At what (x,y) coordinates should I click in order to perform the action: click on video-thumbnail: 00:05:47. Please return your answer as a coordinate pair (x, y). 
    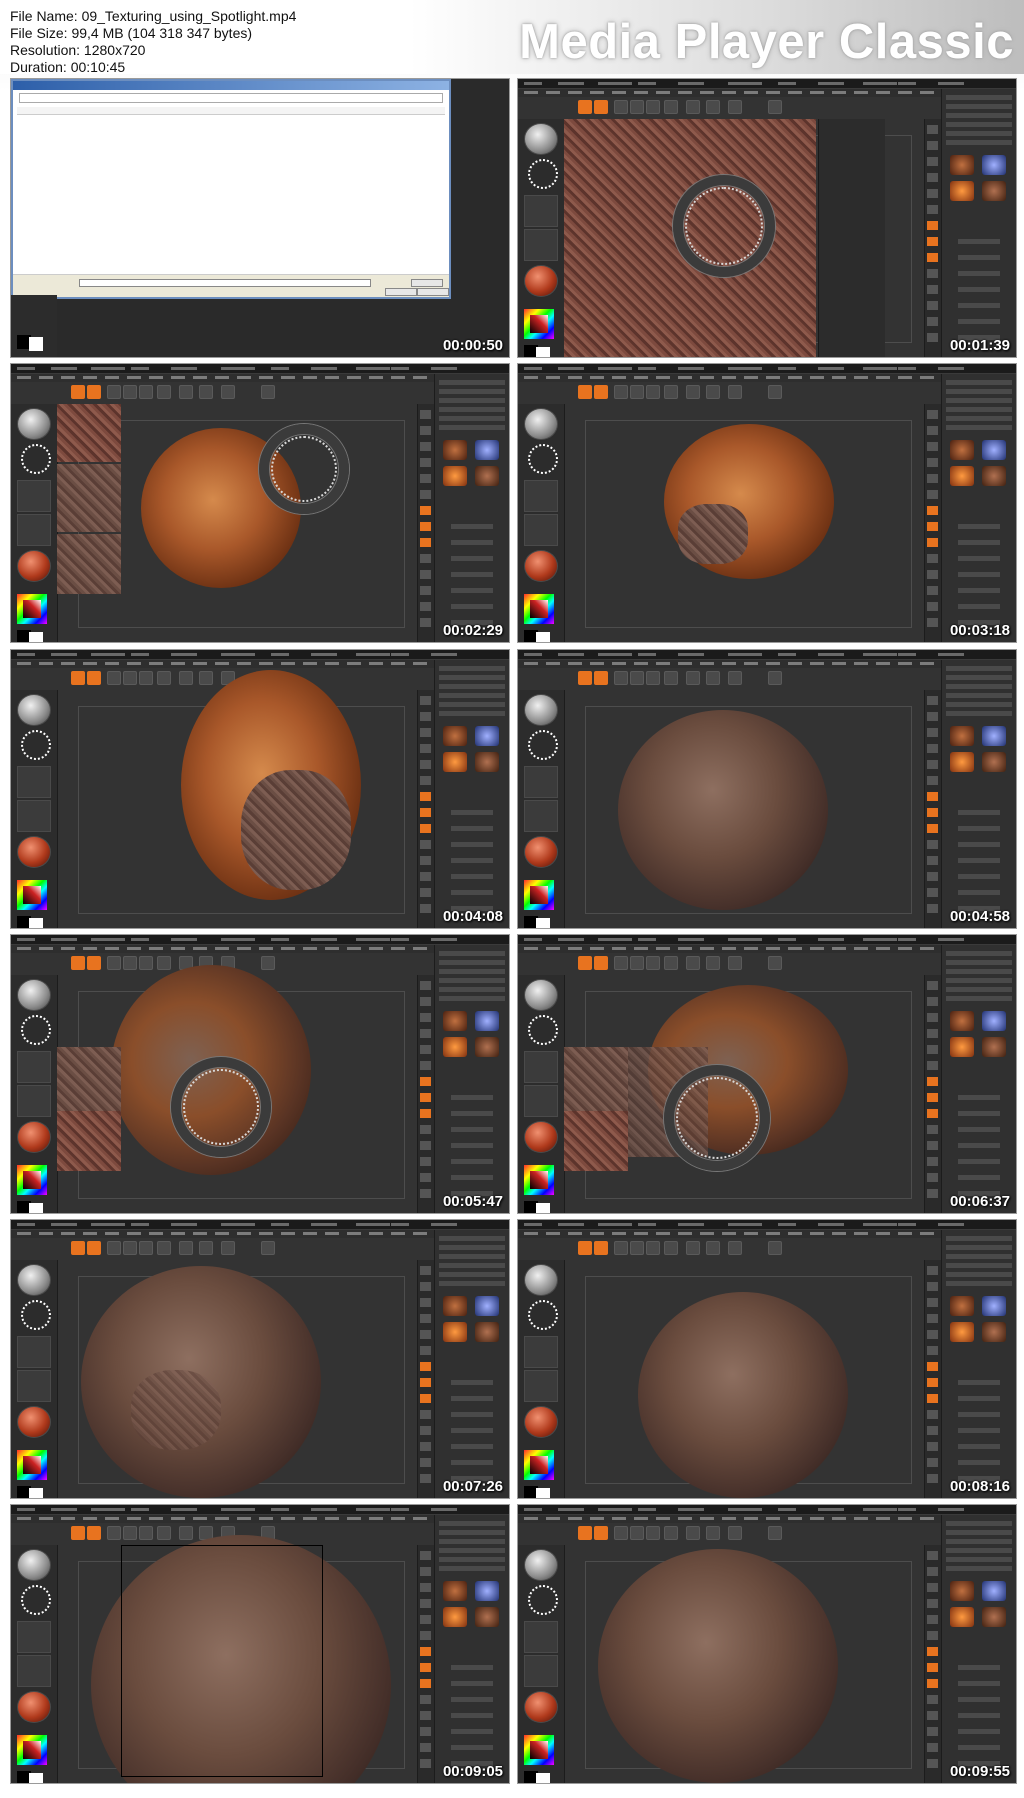
    Looking at the image, I should click on (260, 1074).